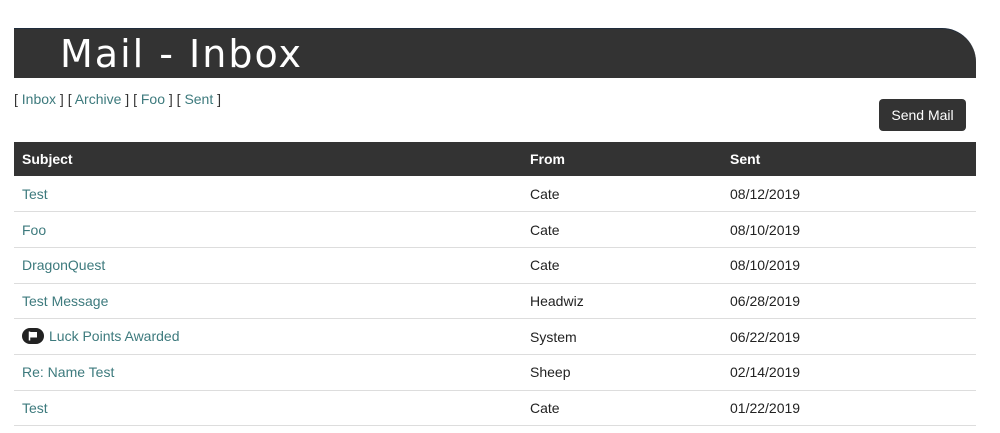 The width and height of the screenshot is (1000, 433). Describe the element at coordinates (182, 54) in the screenshot. I see `page-title: Mail - Inbox` at that location.